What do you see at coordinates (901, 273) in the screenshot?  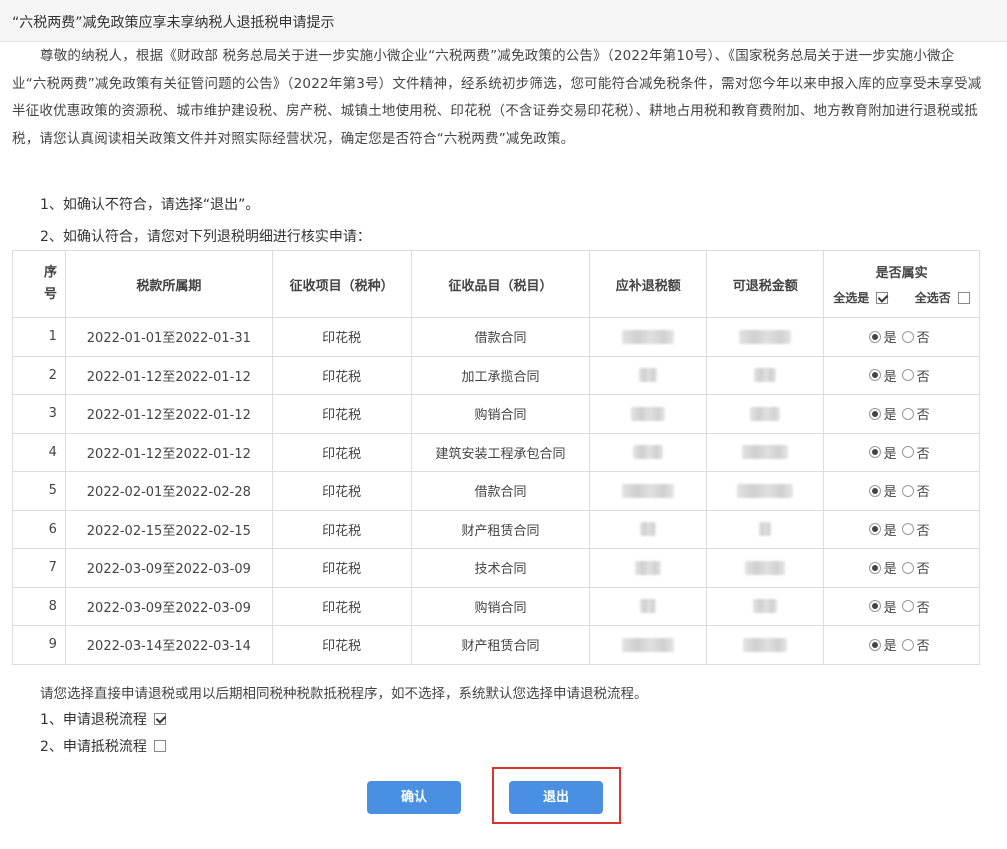 I see `header-confirm-label: 是否属实` at bounding box center [901, 273].